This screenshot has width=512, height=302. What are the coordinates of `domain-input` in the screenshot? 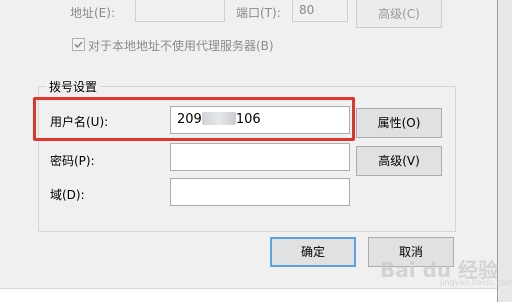 It's located at (260, 192).